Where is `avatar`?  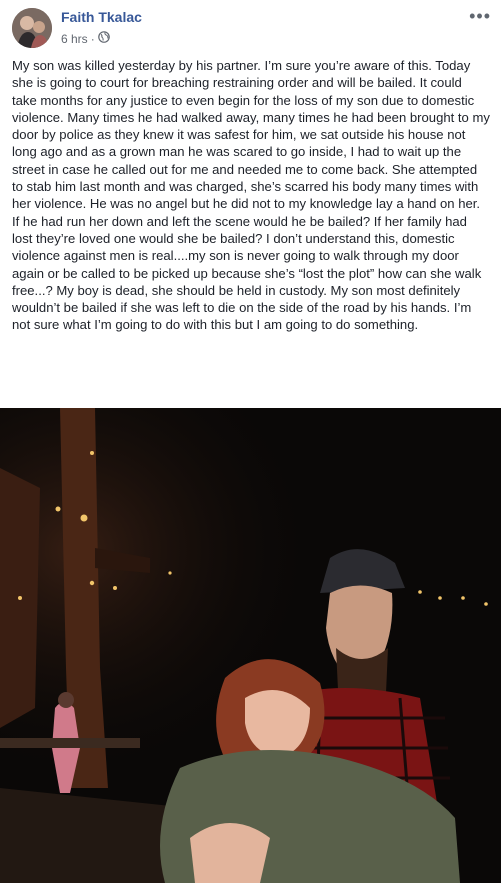
avatar is located at coordinates (32, 28).